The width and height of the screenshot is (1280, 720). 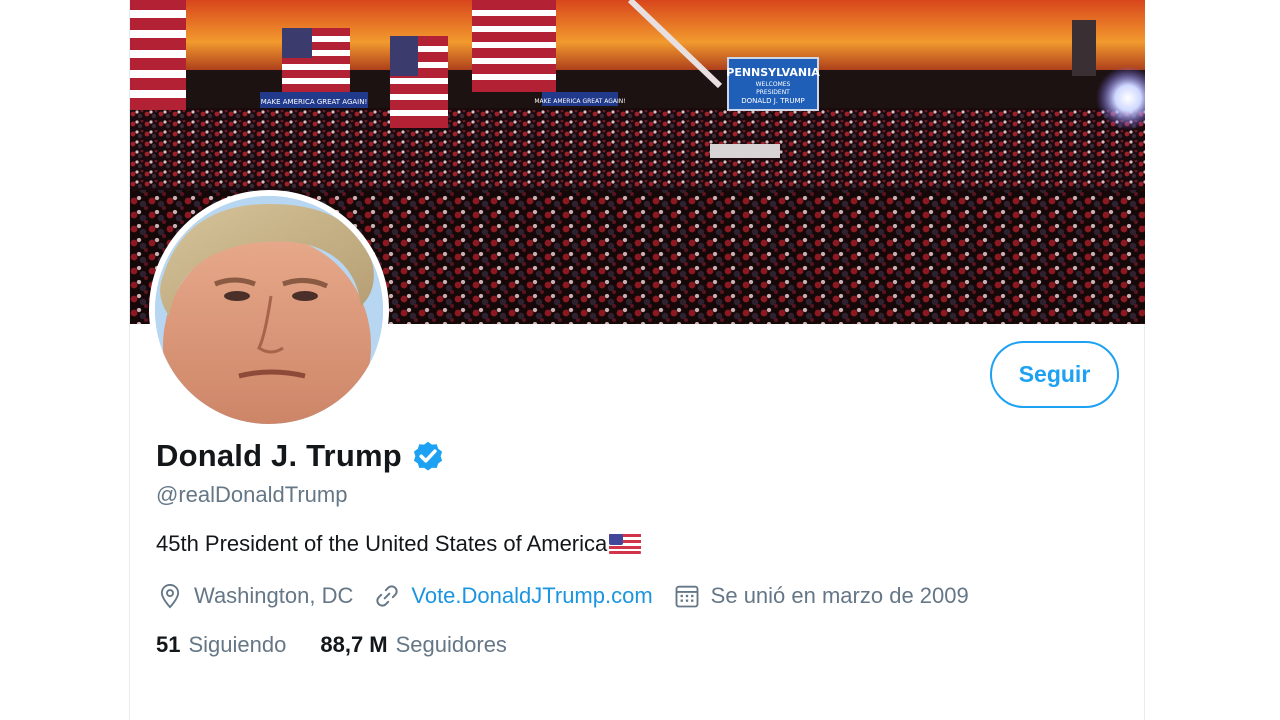 I want to click on banner-mid-text: MAKE AMERICA GREAT AGAIN!, so click(x=579, y=101).